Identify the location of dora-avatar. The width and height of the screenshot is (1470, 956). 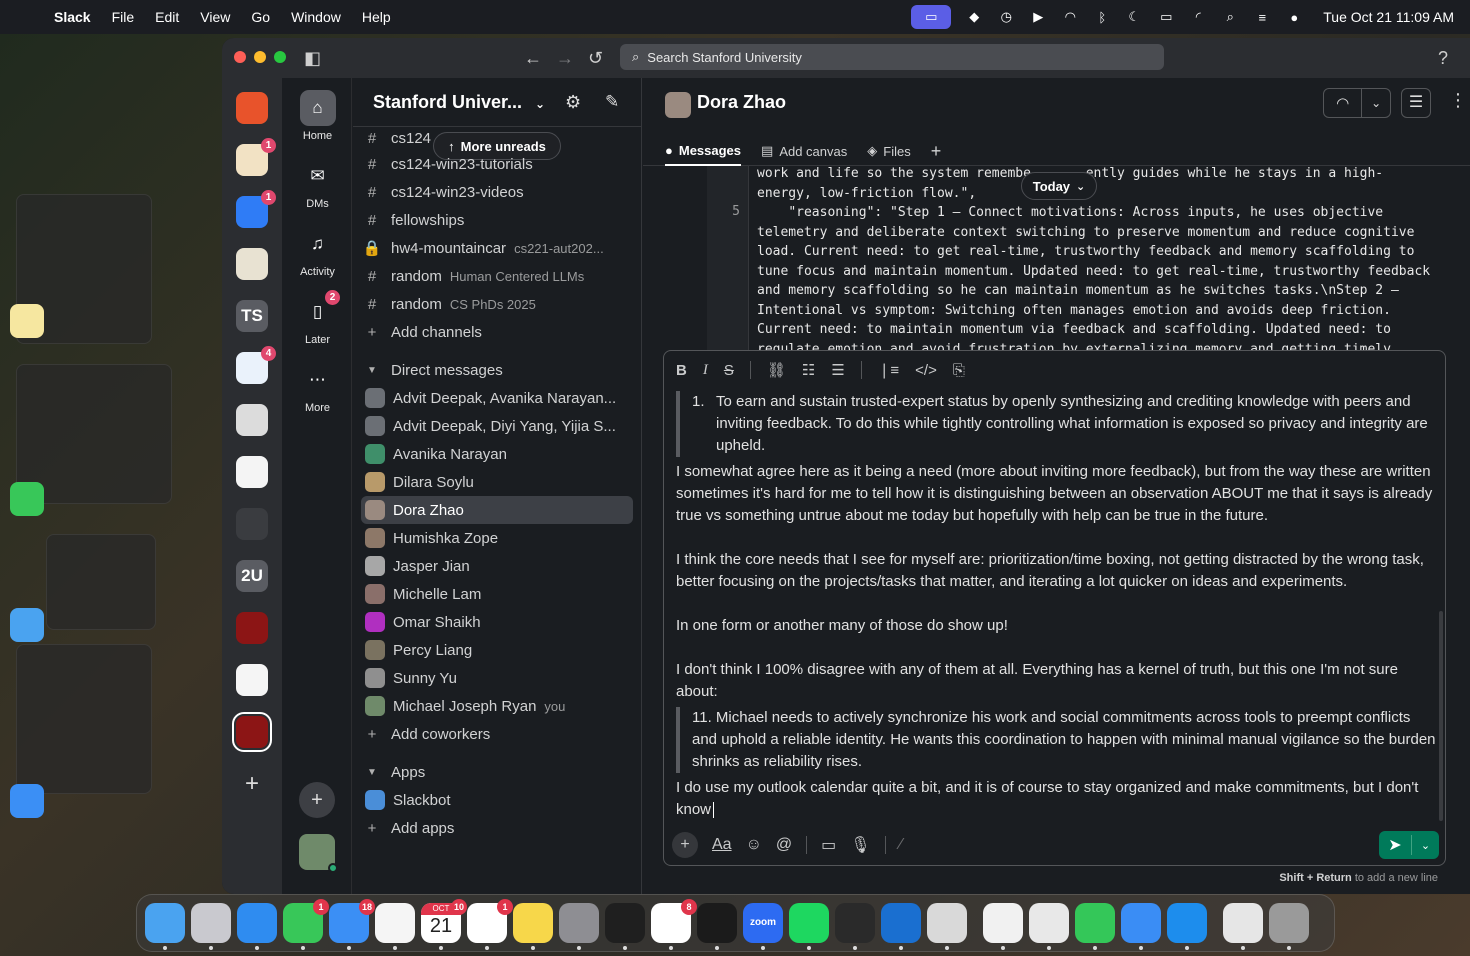
(678, 105).